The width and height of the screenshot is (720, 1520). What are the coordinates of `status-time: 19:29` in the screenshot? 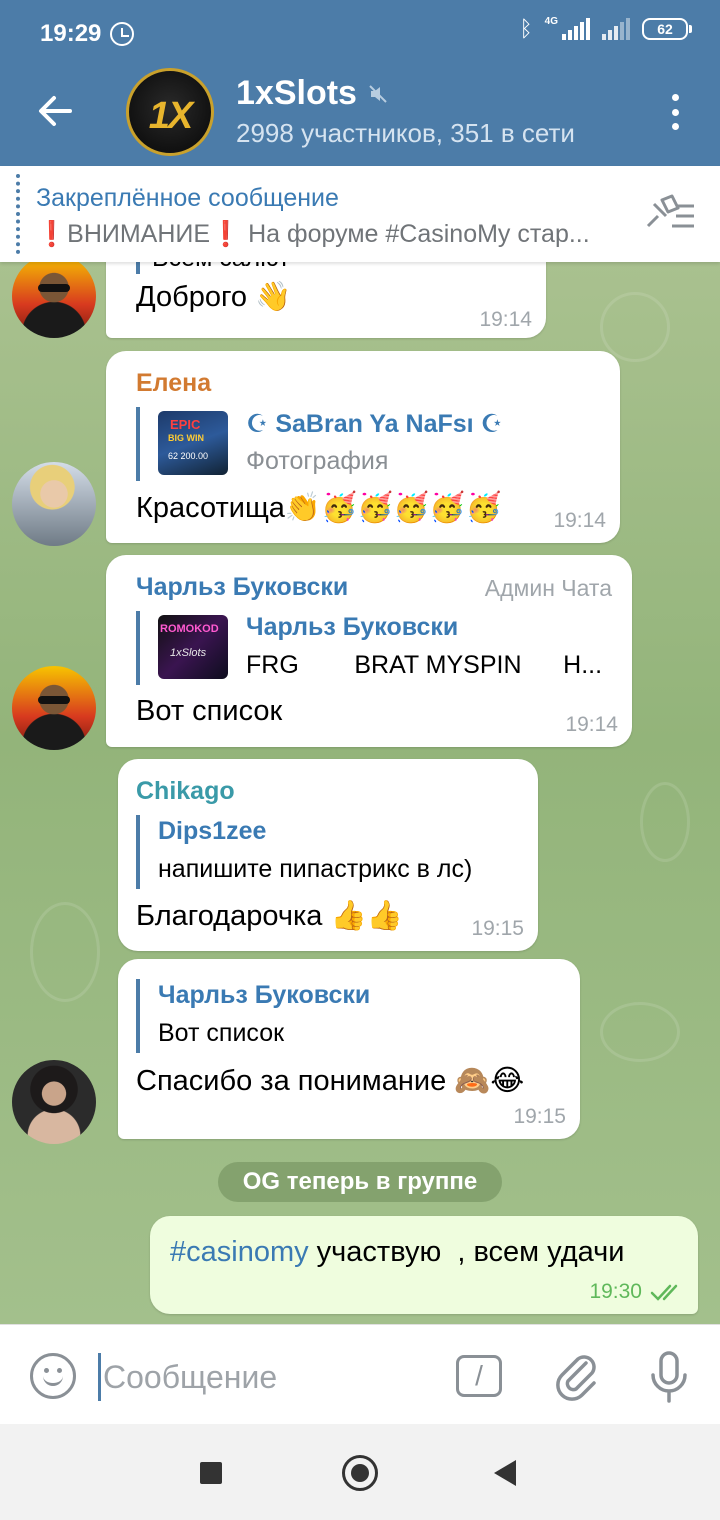 It's located at (71, 33).